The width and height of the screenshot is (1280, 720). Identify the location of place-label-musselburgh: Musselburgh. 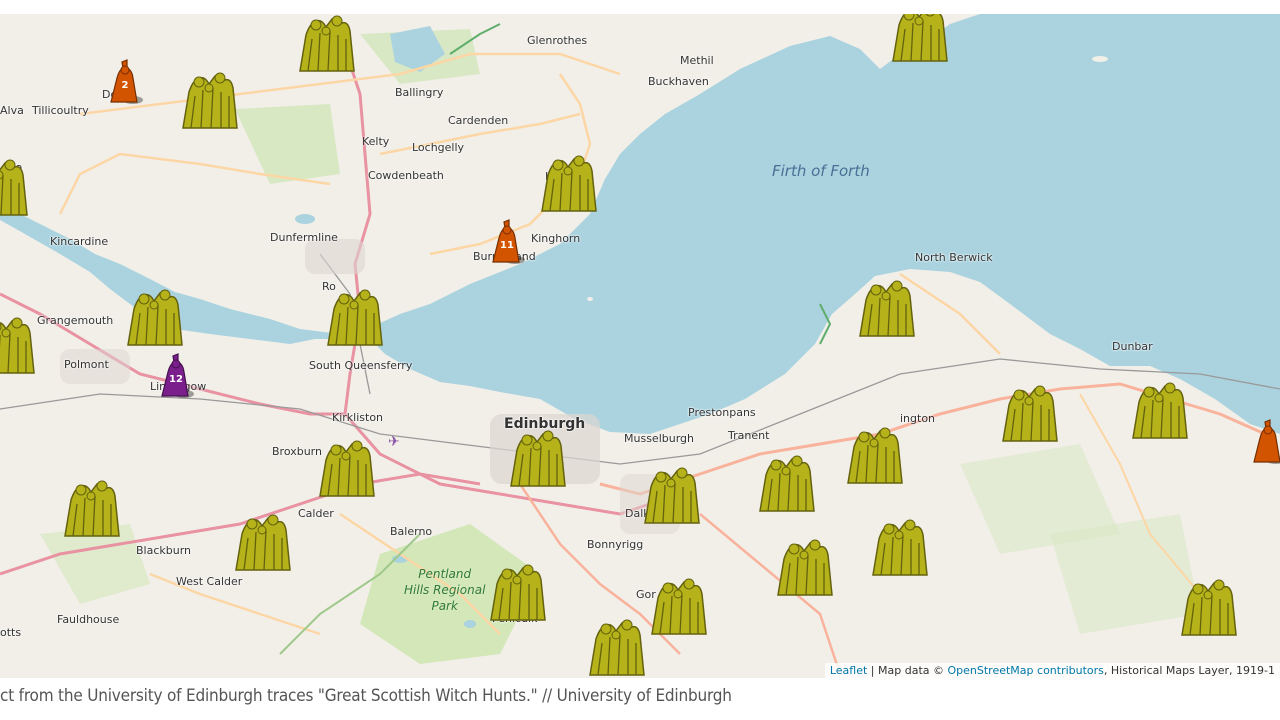
(659, 438).